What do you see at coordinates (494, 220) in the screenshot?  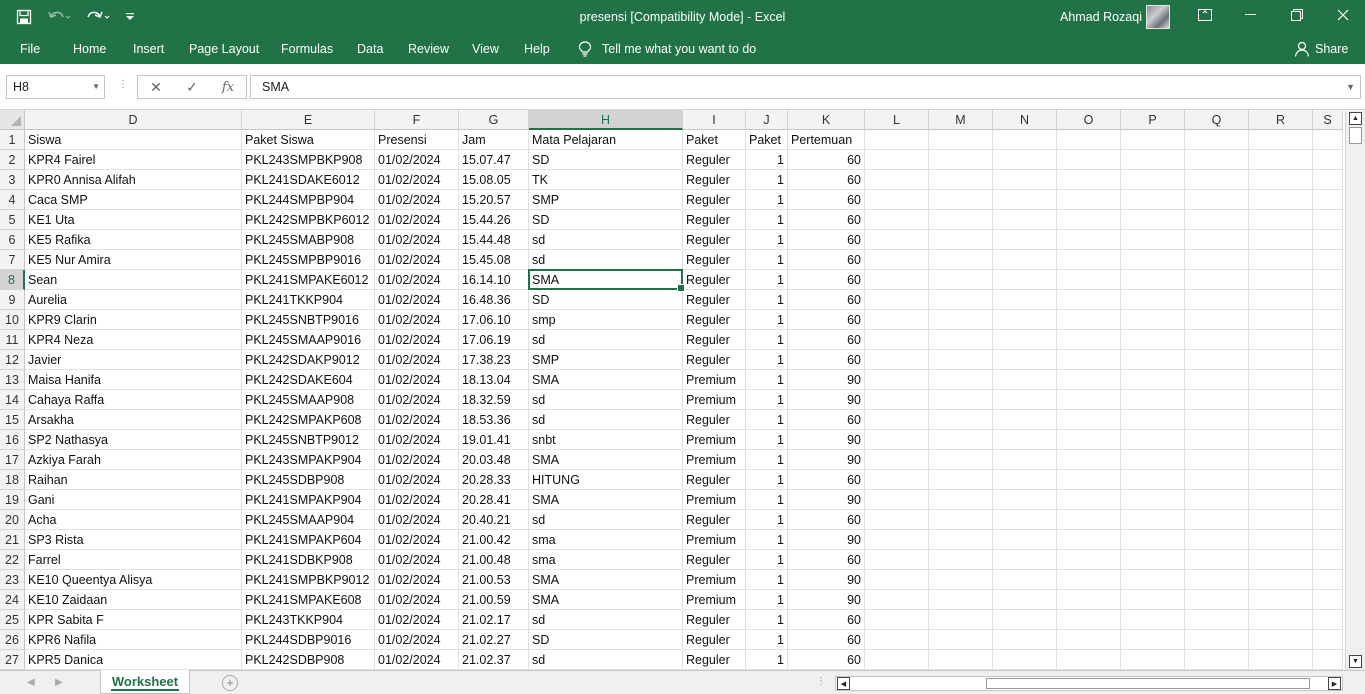 I see `cell: 15.44.26` at bounding box center [494, 220].